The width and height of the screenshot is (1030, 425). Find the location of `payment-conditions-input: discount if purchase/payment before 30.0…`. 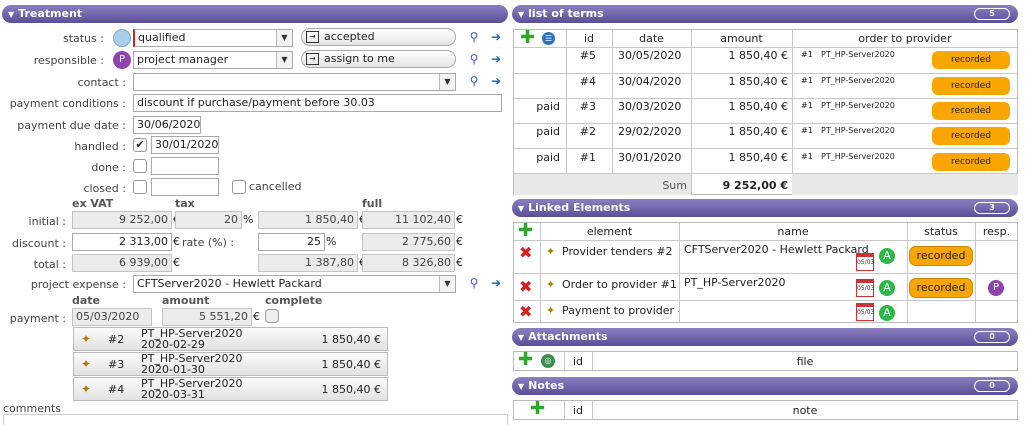

payment-conditions-input: discount if purchase/payment before 30.0… is located at coordinates (317, 103).